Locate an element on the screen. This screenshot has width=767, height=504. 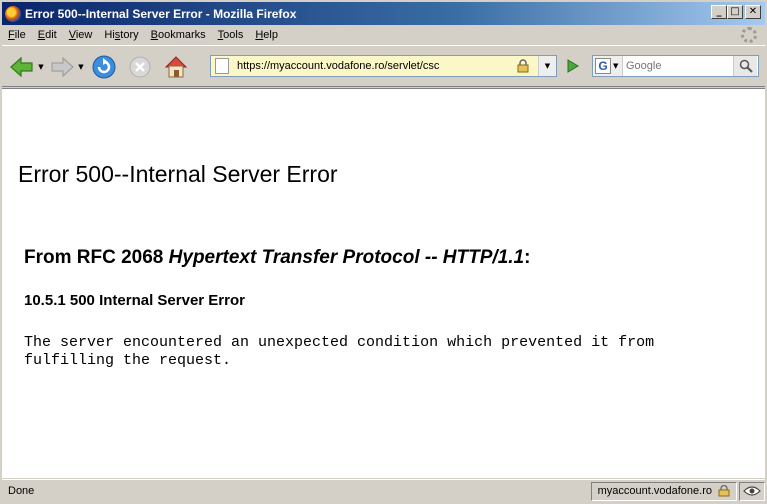
eye-button is located at coordinates (752, 491).